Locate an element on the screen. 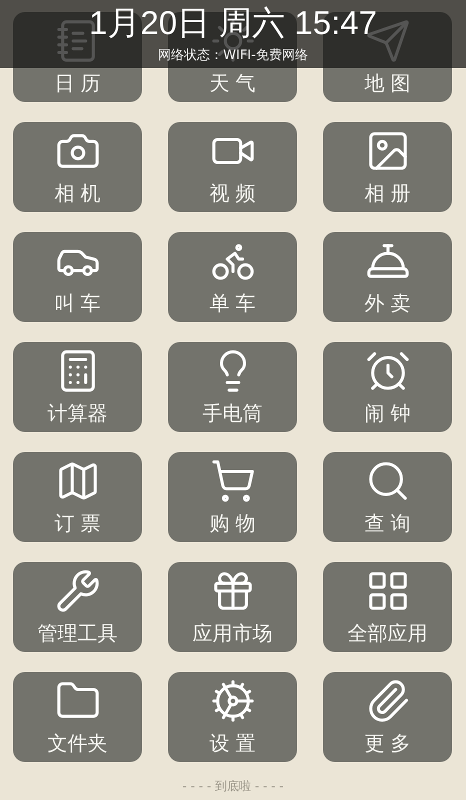 This screenshot has height=800, width=466. app-tile: 设 置 is located at coordinates (232, 717).